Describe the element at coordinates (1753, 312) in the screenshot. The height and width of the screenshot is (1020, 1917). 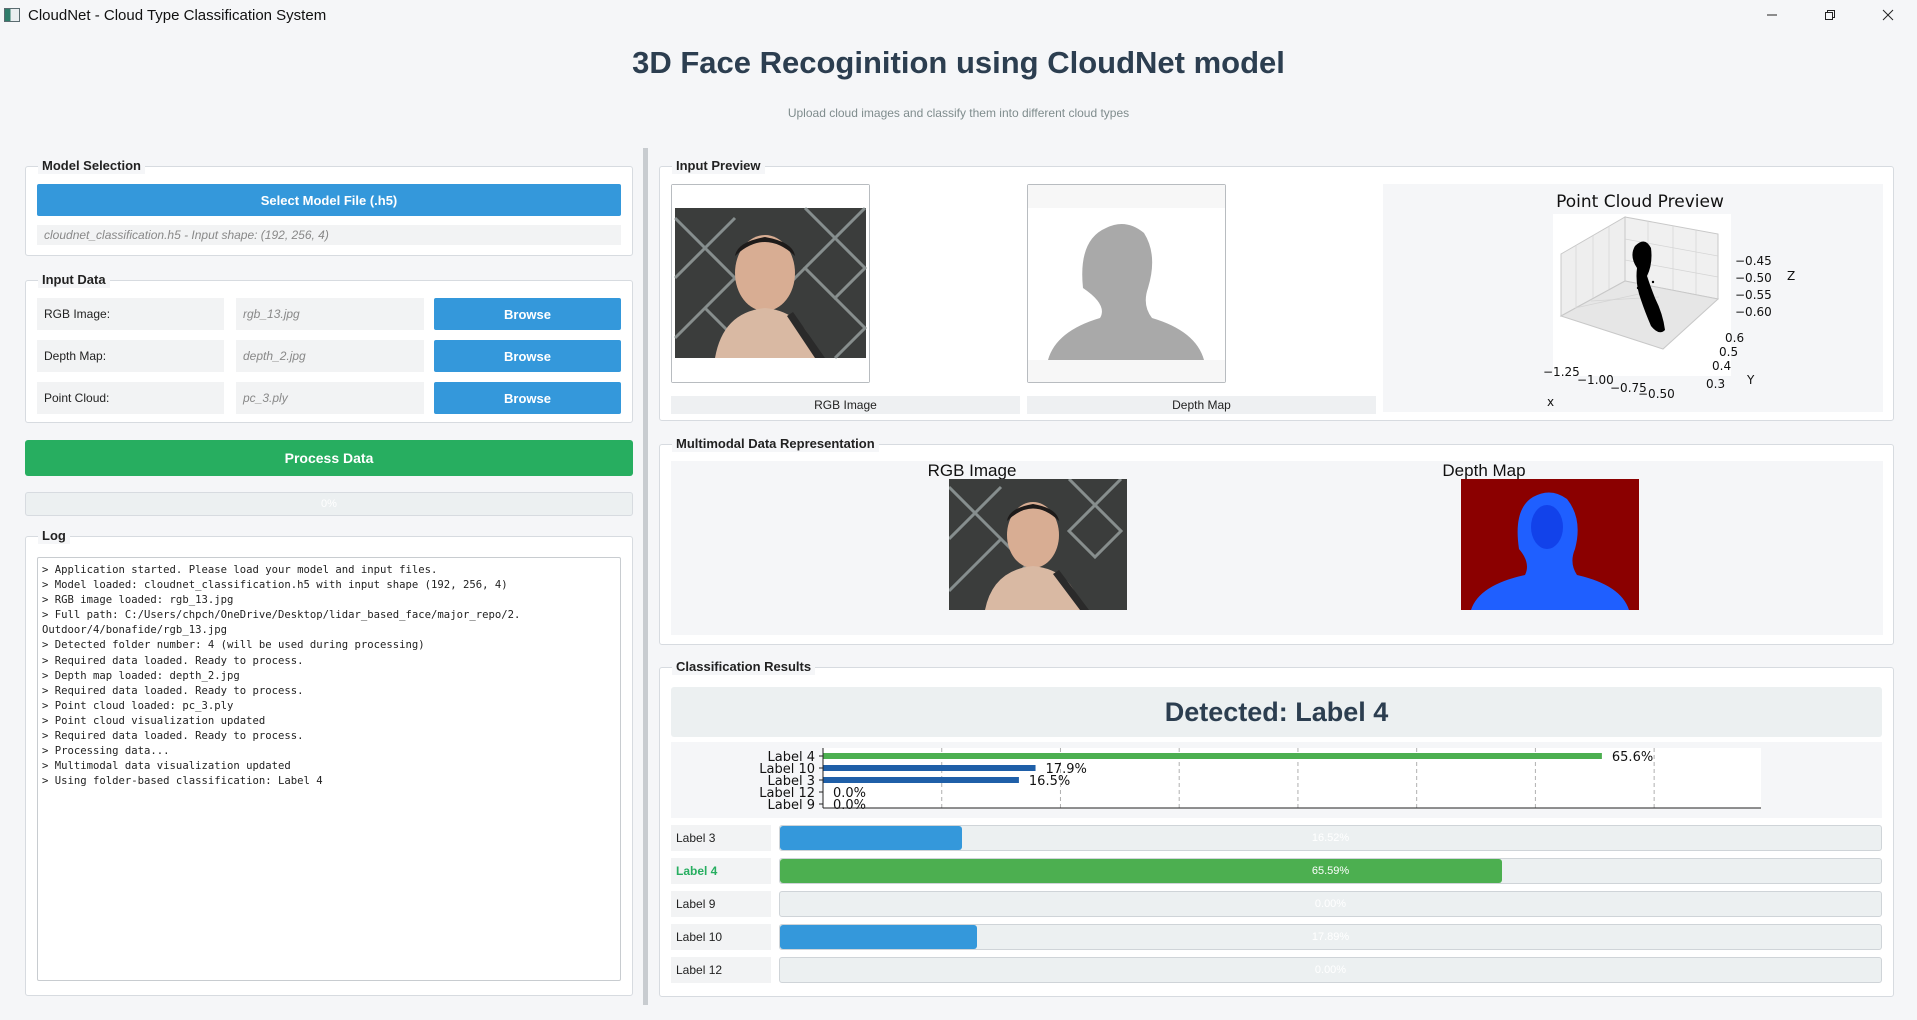
I see `pc-z-tick-3: −0.60` at that location.